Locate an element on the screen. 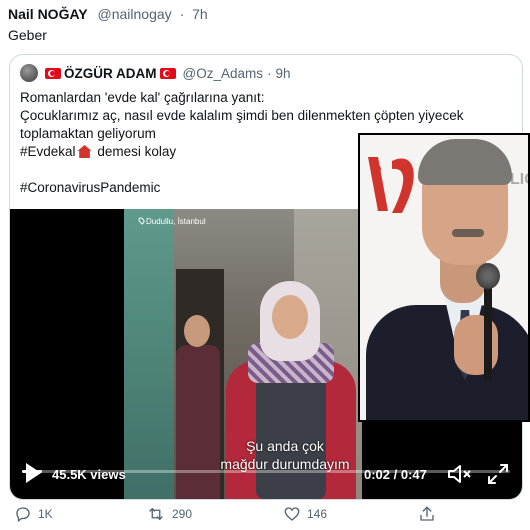  quote-author-name: ÖZGÜR ADAM is located at coordinates (110, 73).